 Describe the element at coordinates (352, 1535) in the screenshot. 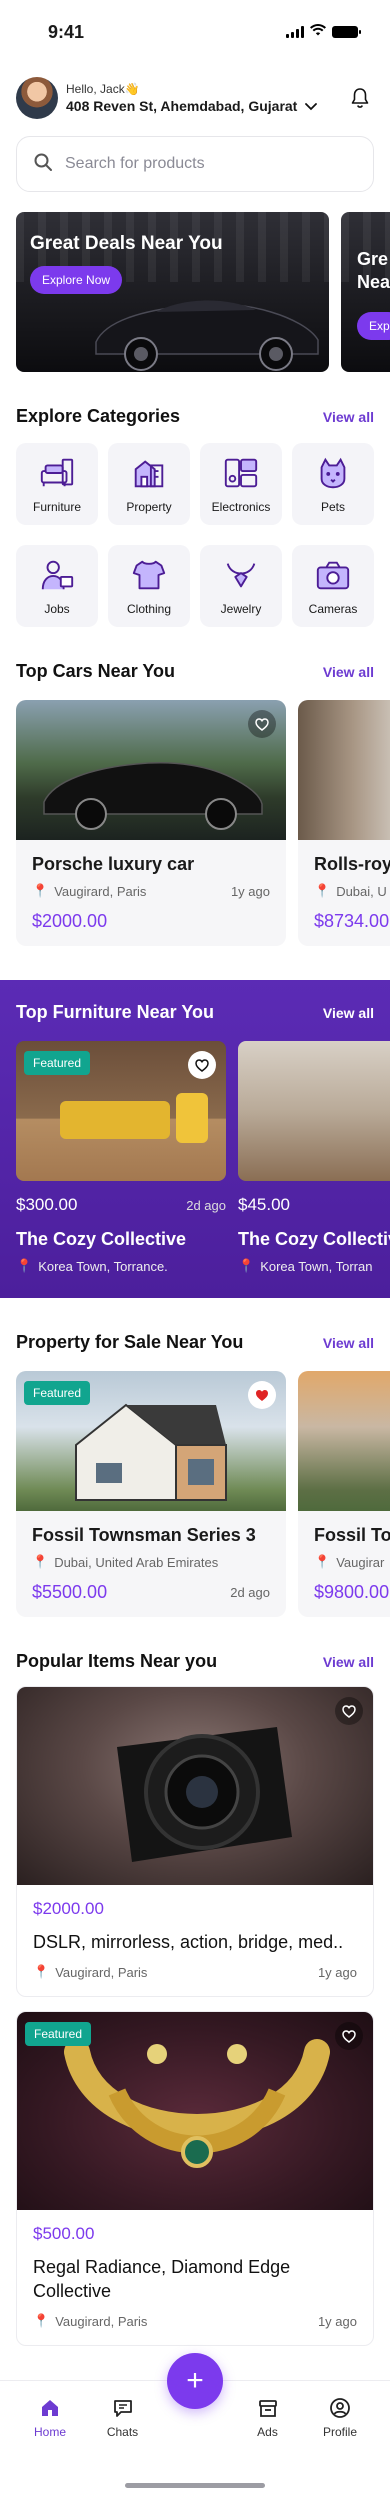

I see `card-title: Fossil Tow` at that location.